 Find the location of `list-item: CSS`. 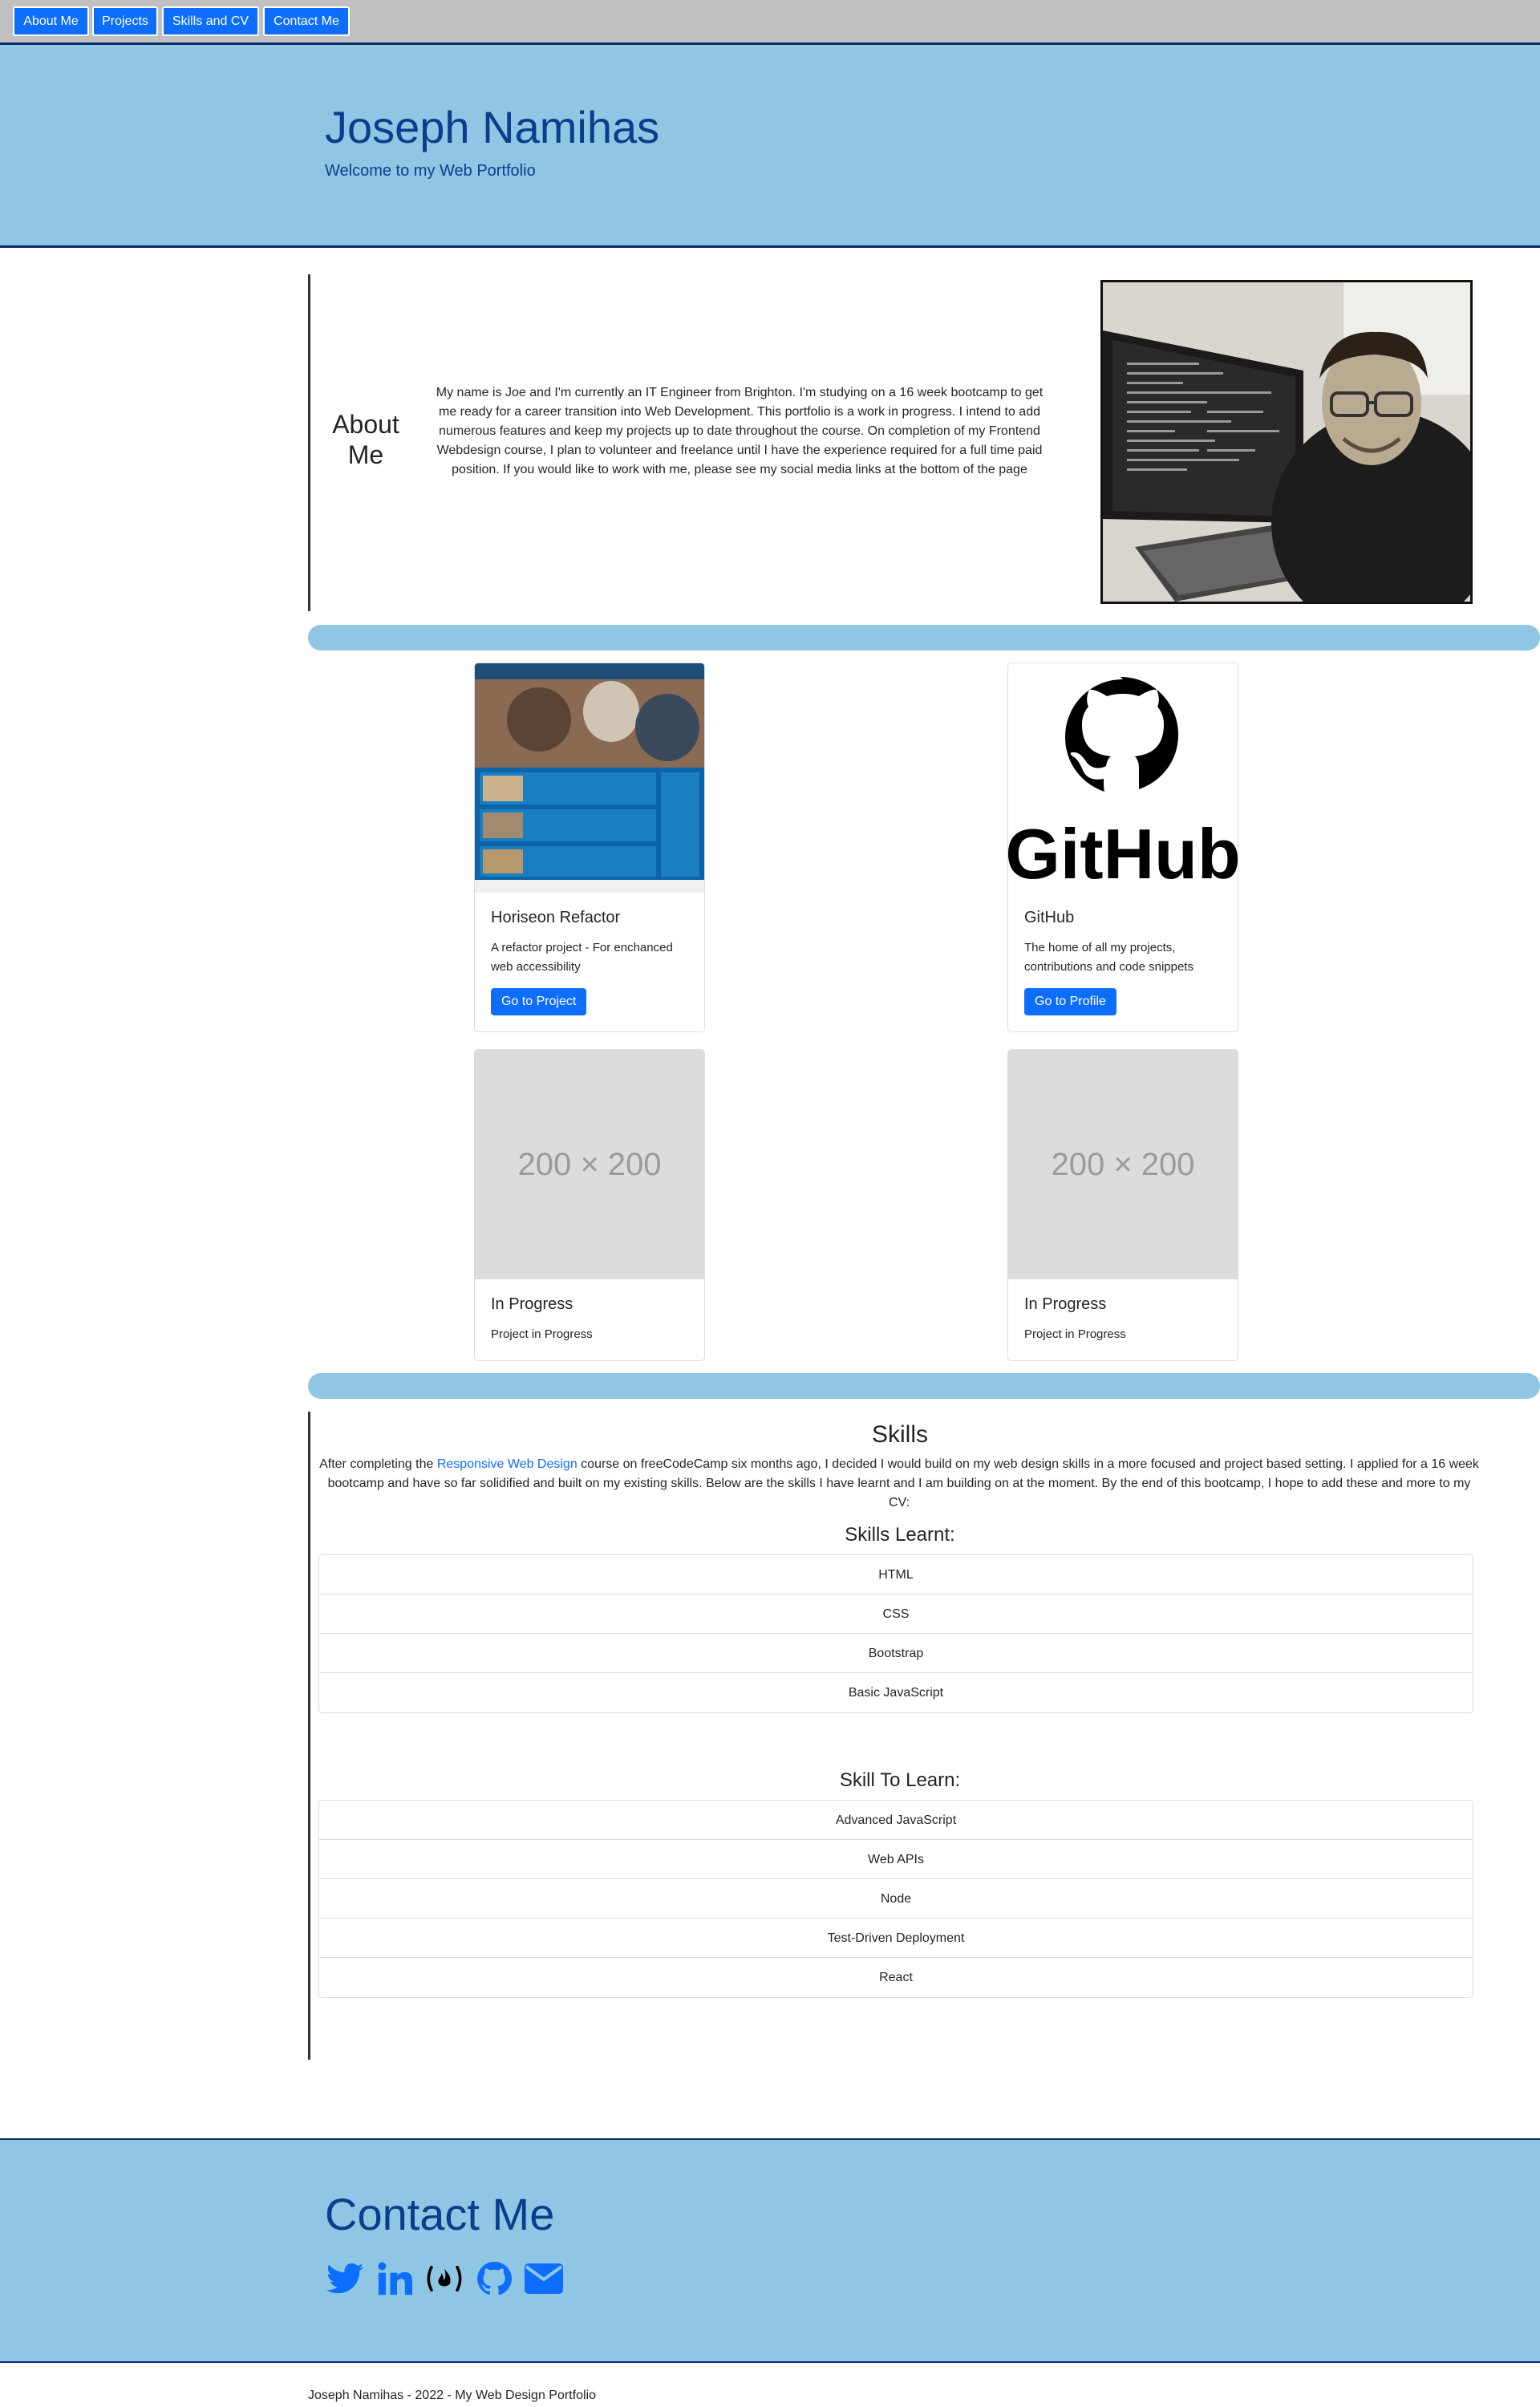

list-item: CSS is located at coordinates (896, 1614).